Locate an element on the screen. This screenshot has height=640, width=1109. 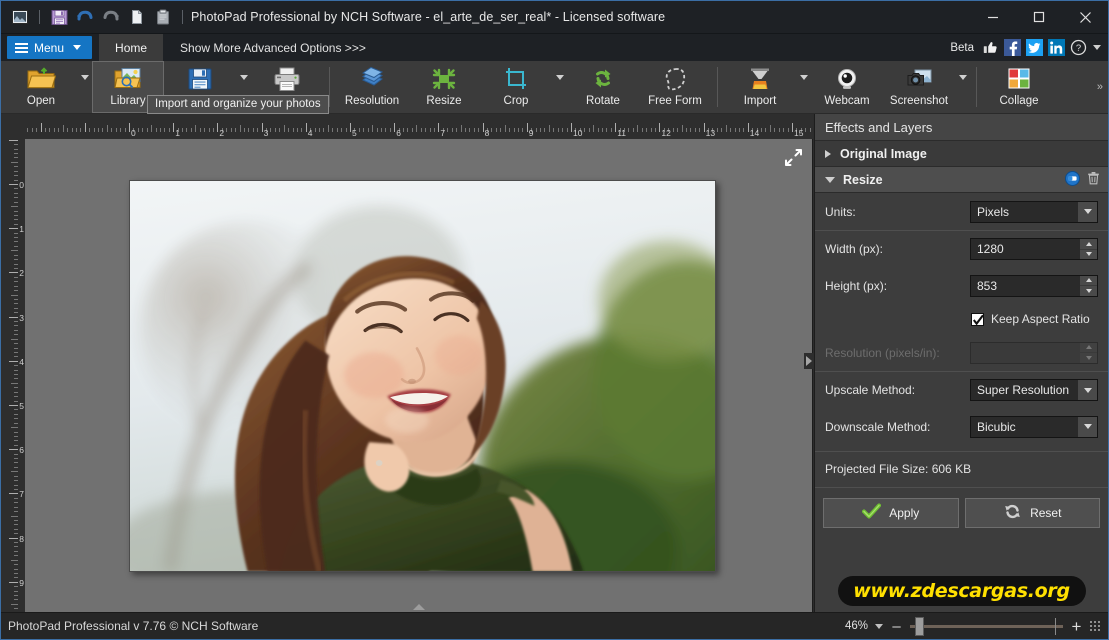
ribbon-button-resize: Resize is located at coordinates (444, 87).